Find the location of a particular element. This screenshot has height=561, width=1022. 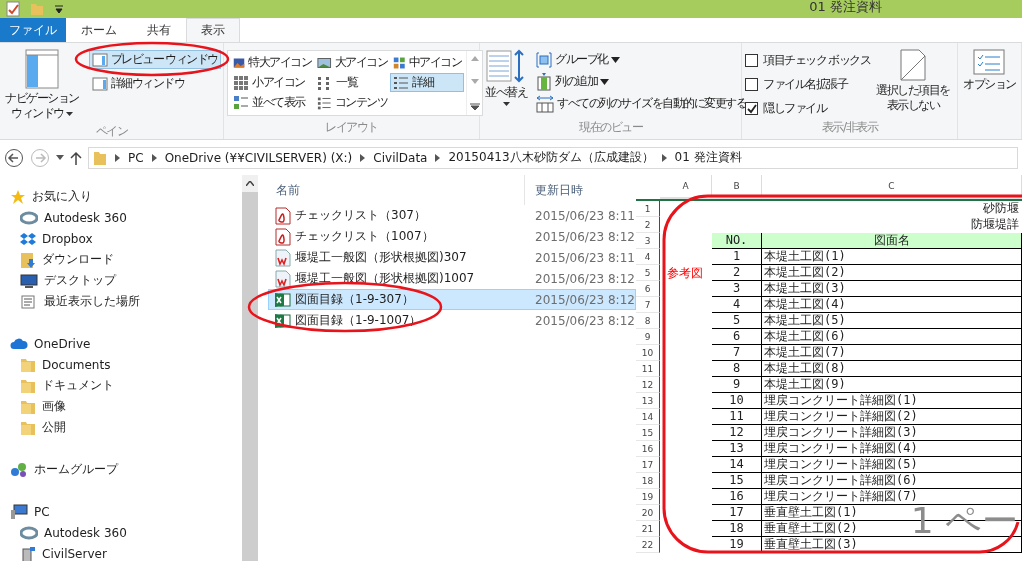

table-cell: 図面名 is located at coordinates (892, 241).